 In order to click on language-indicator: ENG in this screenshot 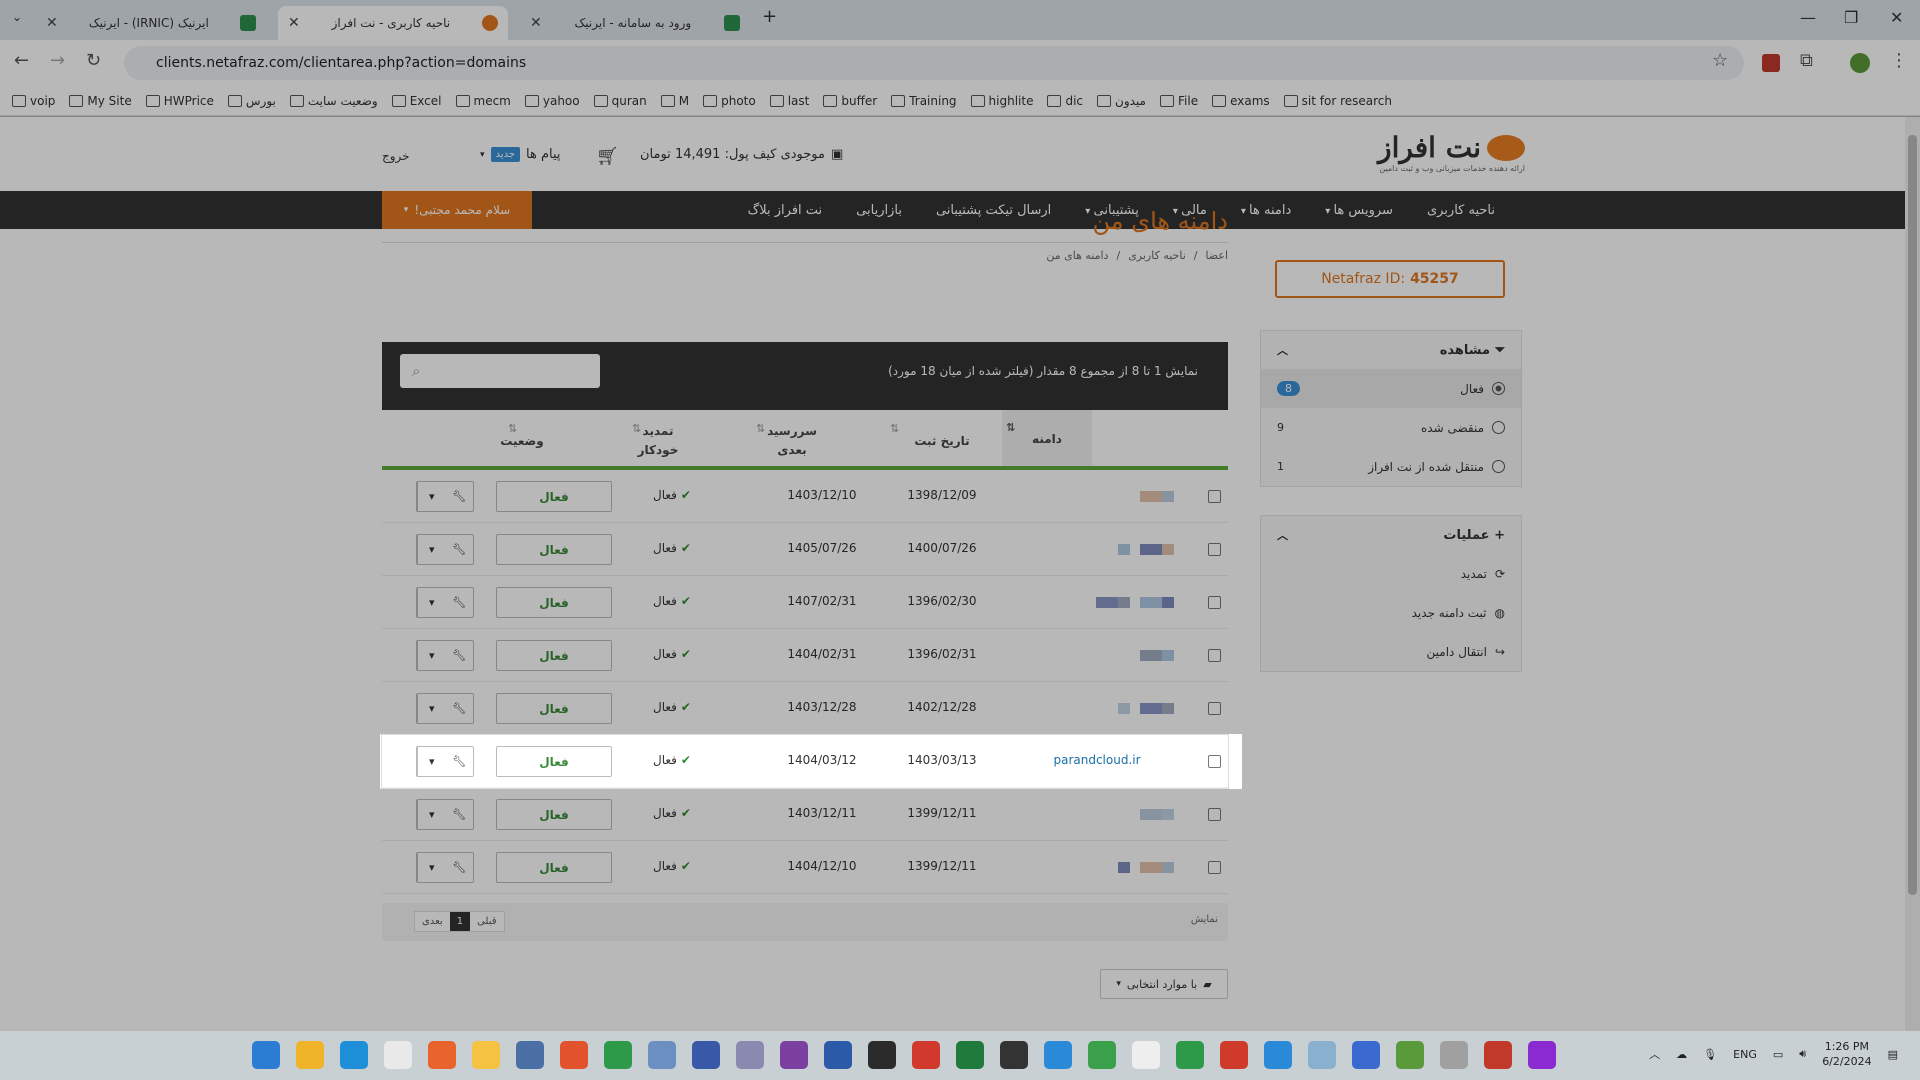, I will do `click(1745, 1054)`.